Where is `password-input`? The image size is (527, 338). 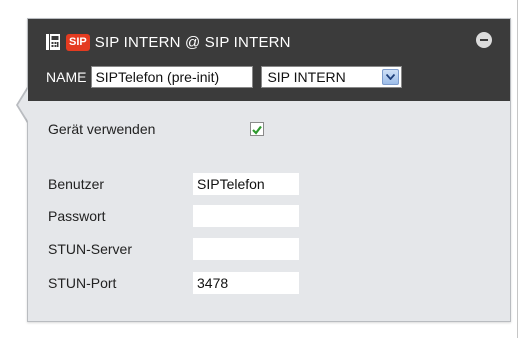 password-input is located at coordinates (246, 216).